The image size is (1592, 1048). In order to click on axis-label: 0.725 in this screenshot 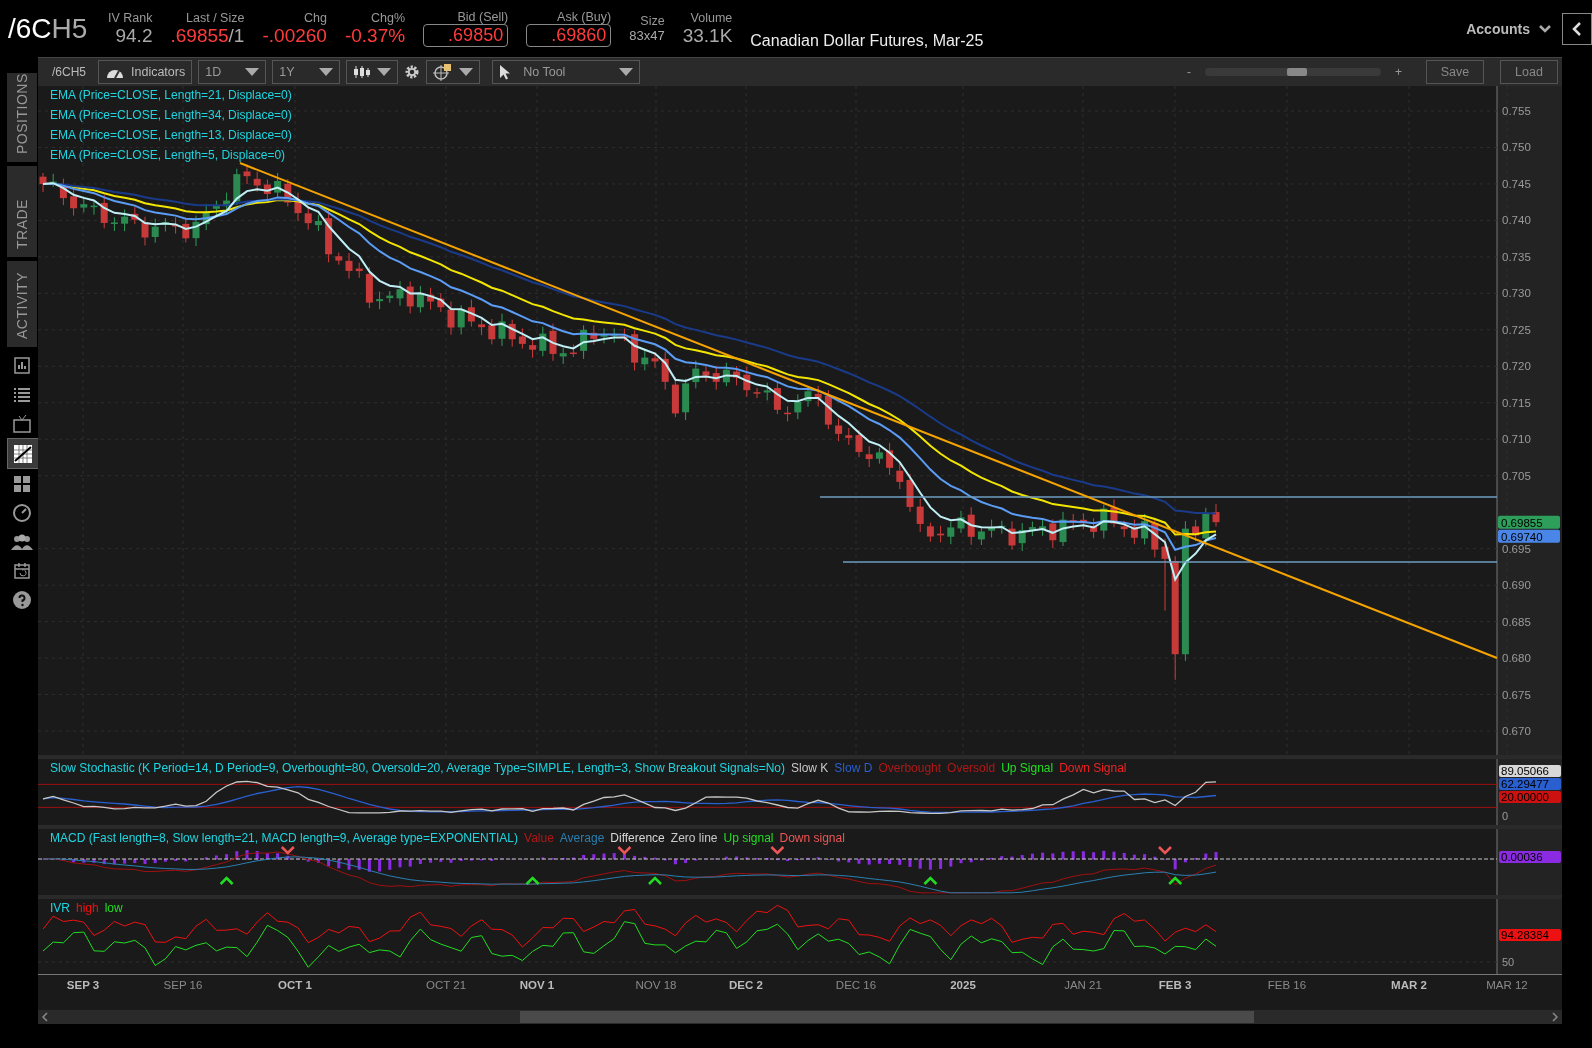, I will do `click(1516, 329)`.